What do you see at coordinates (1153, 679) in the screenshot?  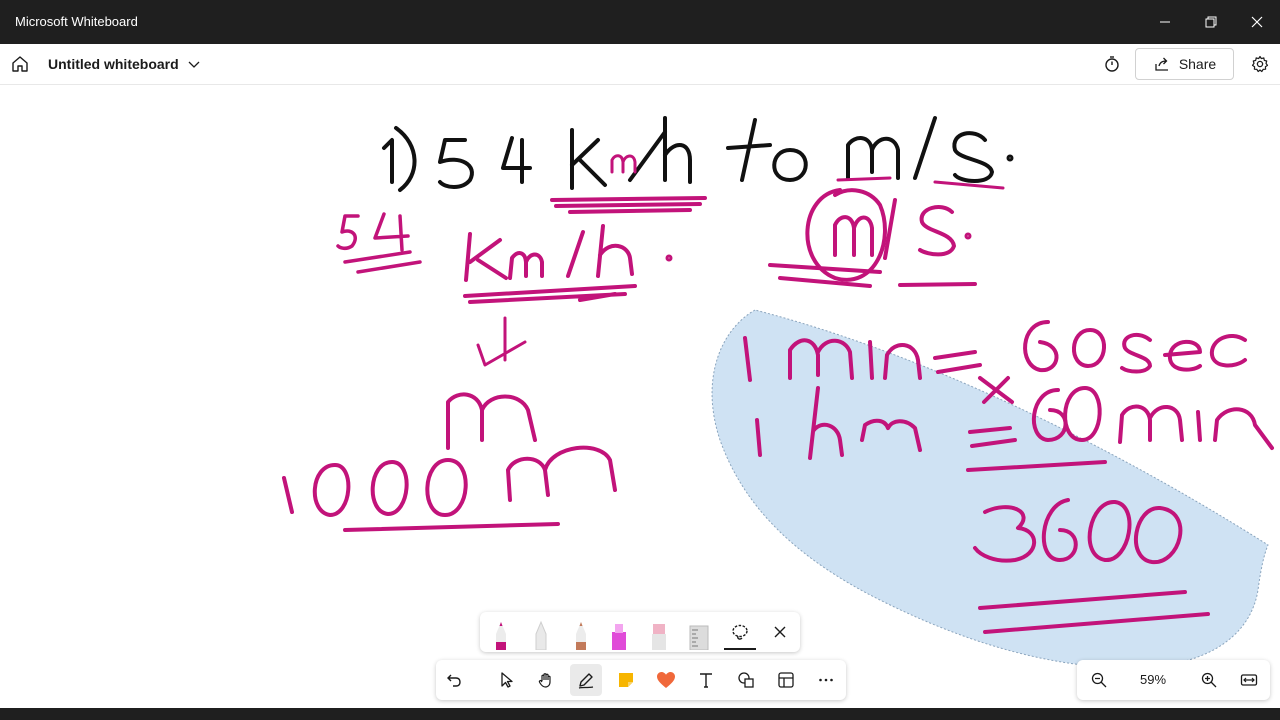 I see `zoom-level: 59%` at bounding box center [1153, 679].